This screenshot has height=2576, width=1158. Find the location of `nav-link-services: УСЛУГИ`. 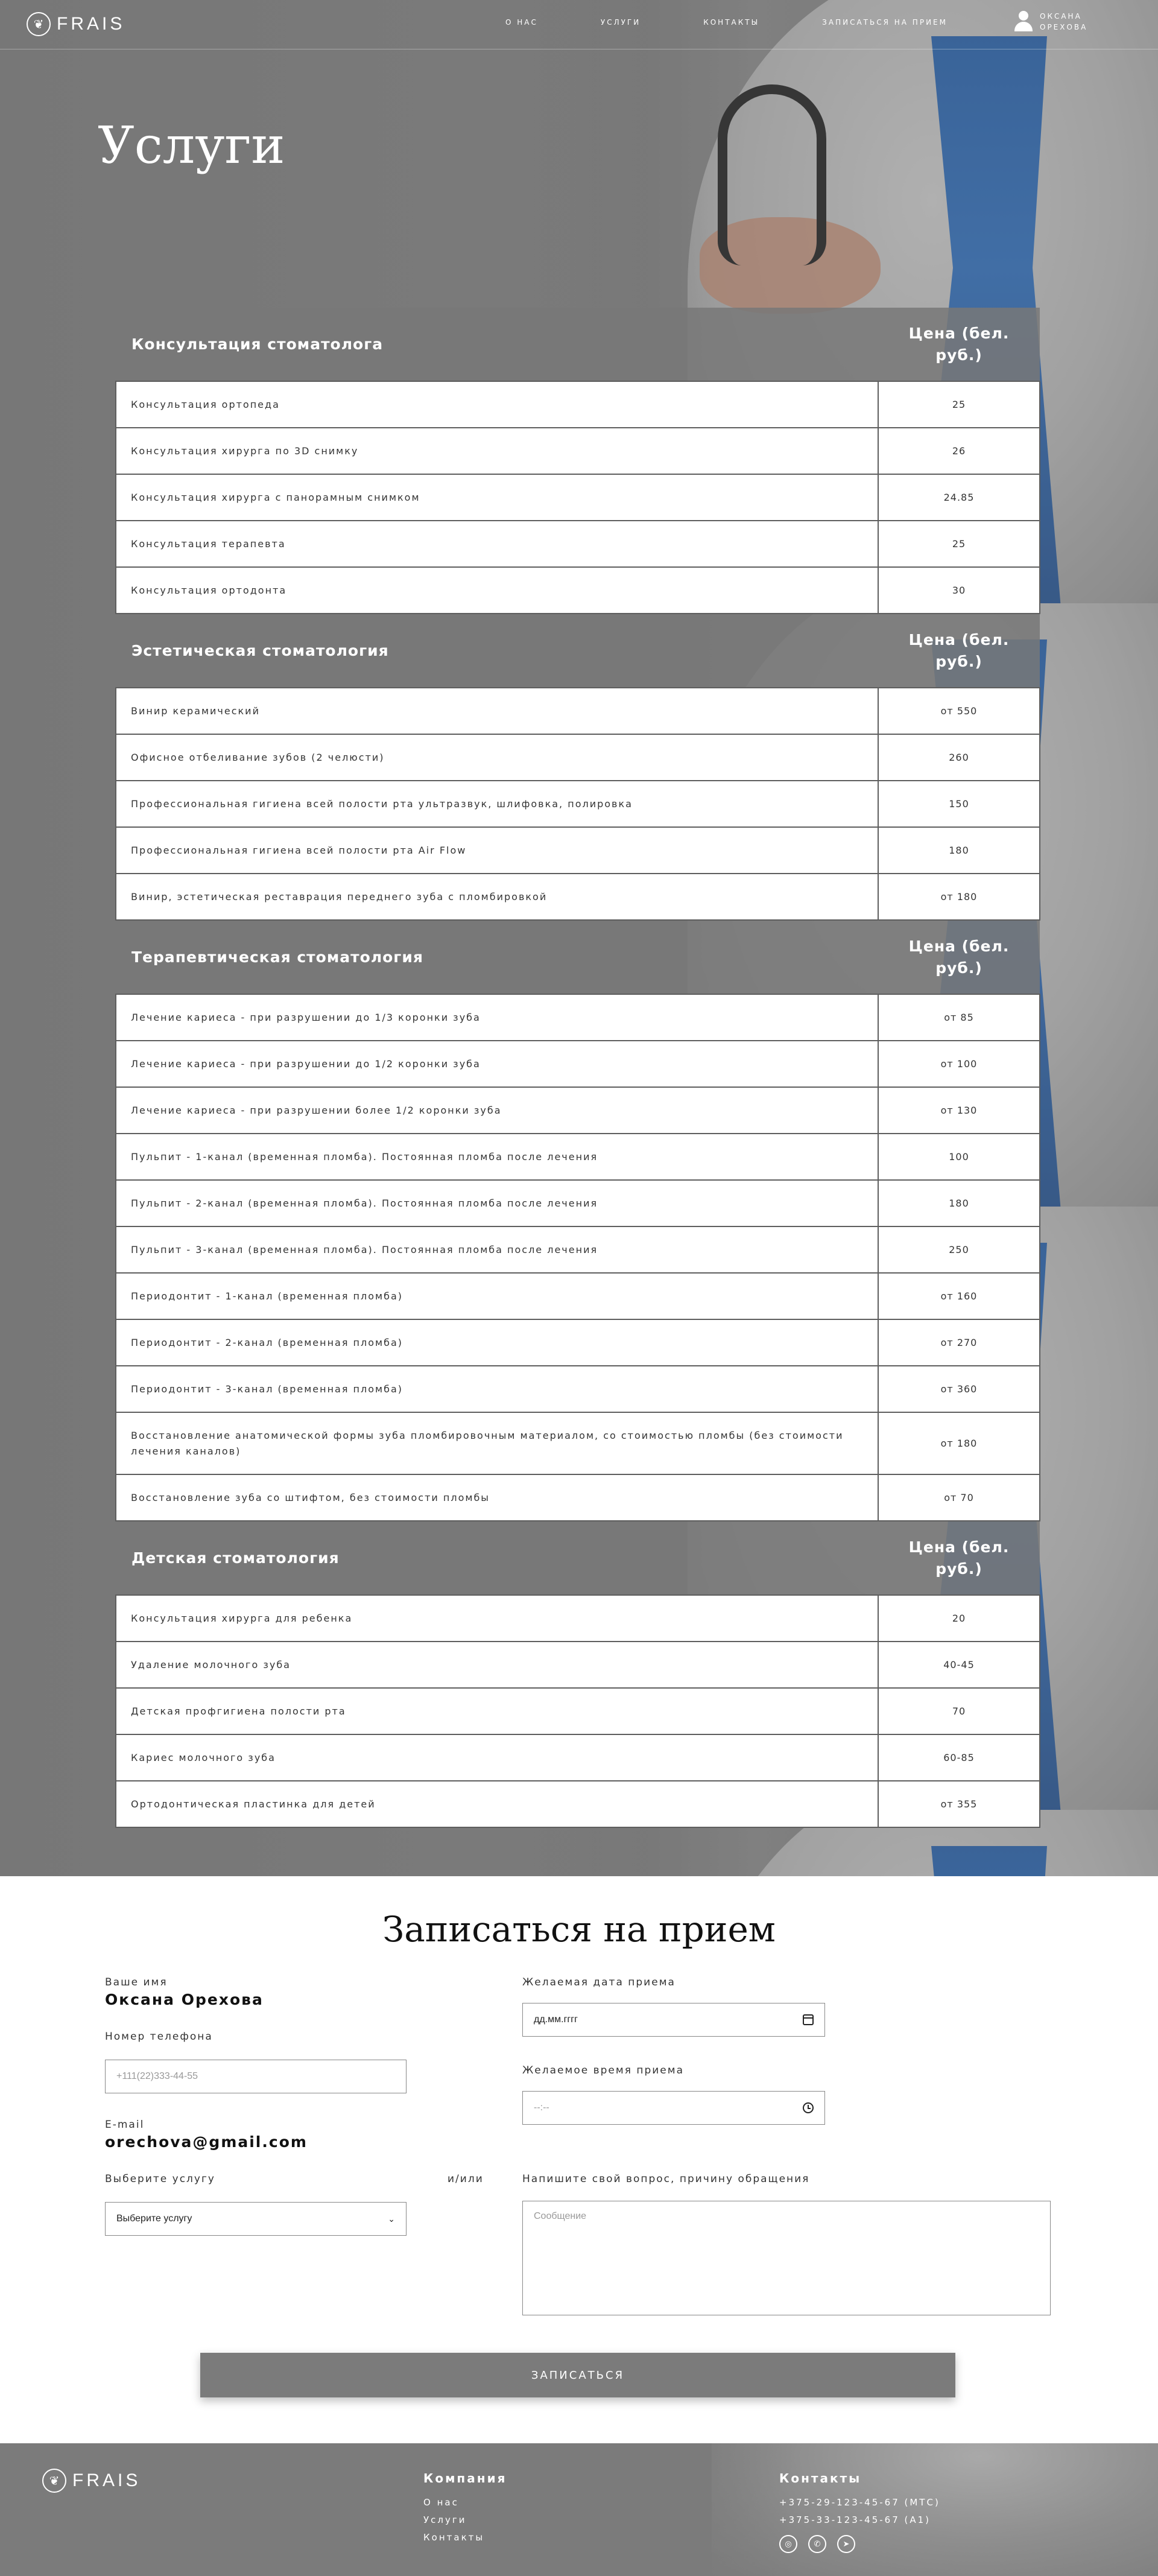

nav-link-services: УСЛУГИ is located at coordinates (621, 23).